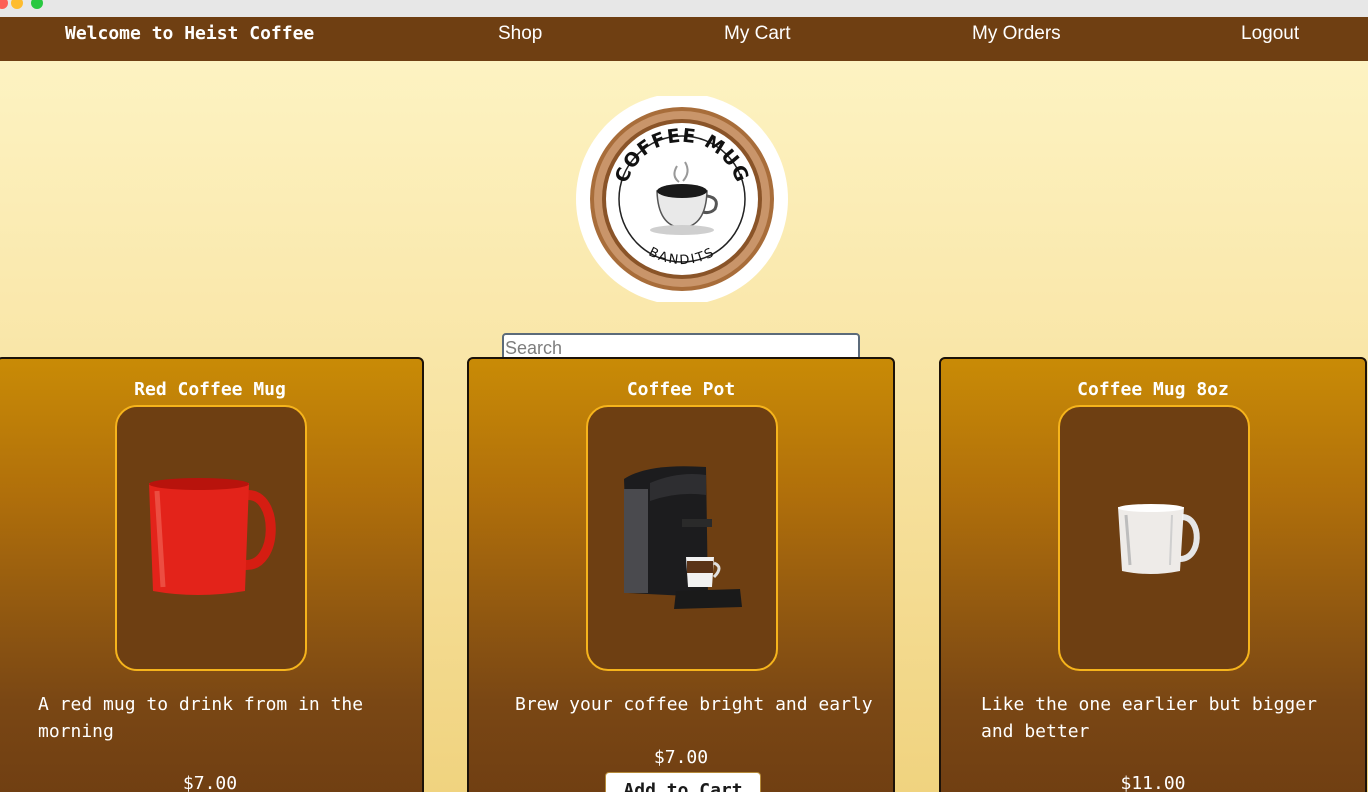  I want to click on site-brand: Welcome to Heist Coffee, so click(190, 33).